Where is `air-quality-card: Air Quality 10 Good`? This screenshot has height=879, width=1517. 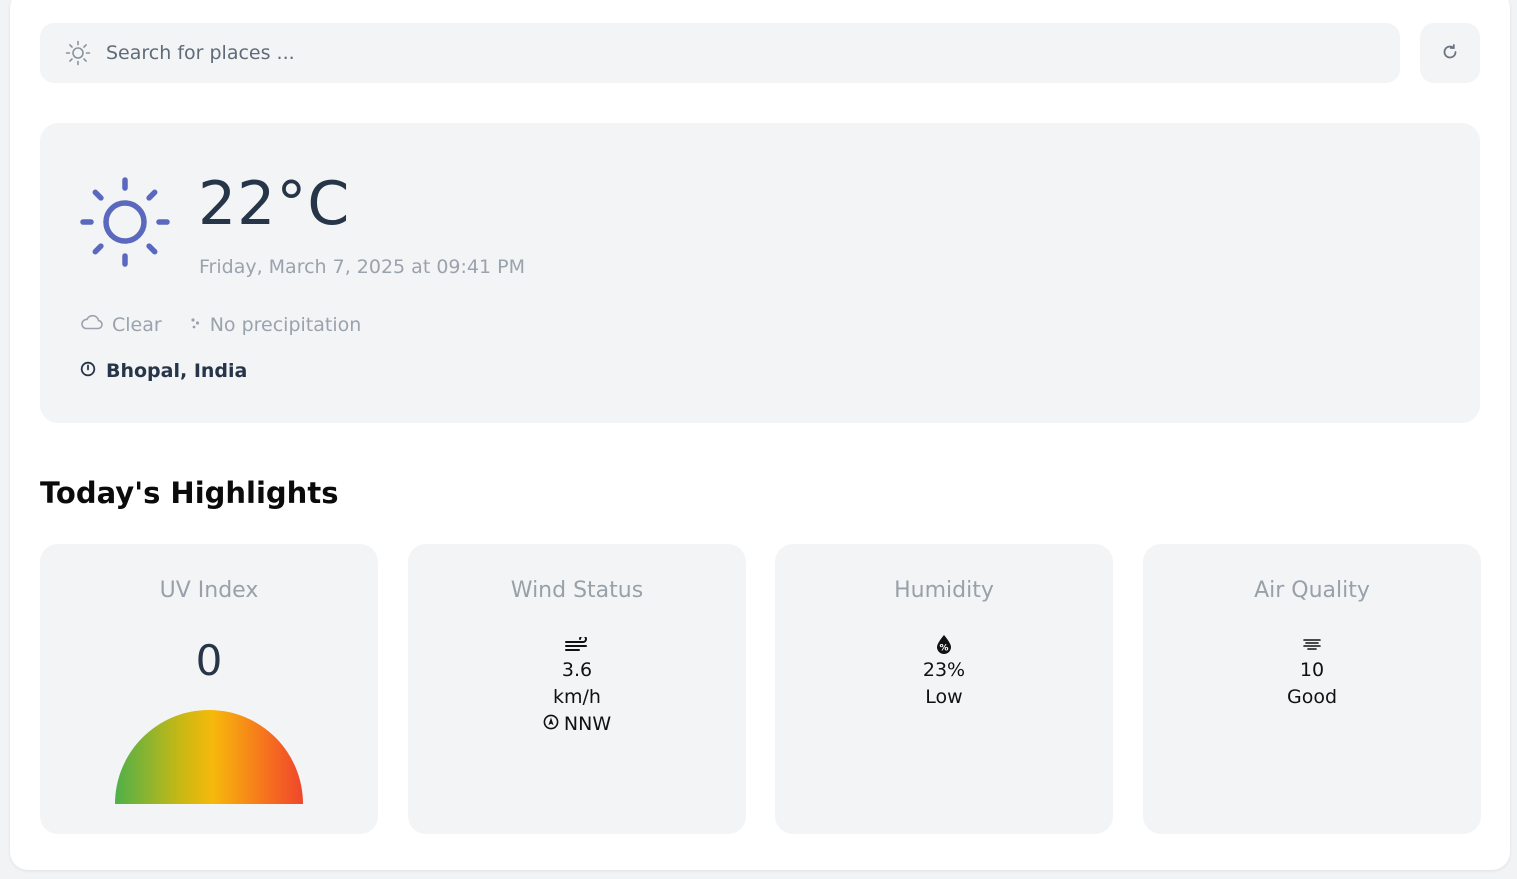
air-quality-card: Air Quality 10 Good is located at coordinates (1312, 689).